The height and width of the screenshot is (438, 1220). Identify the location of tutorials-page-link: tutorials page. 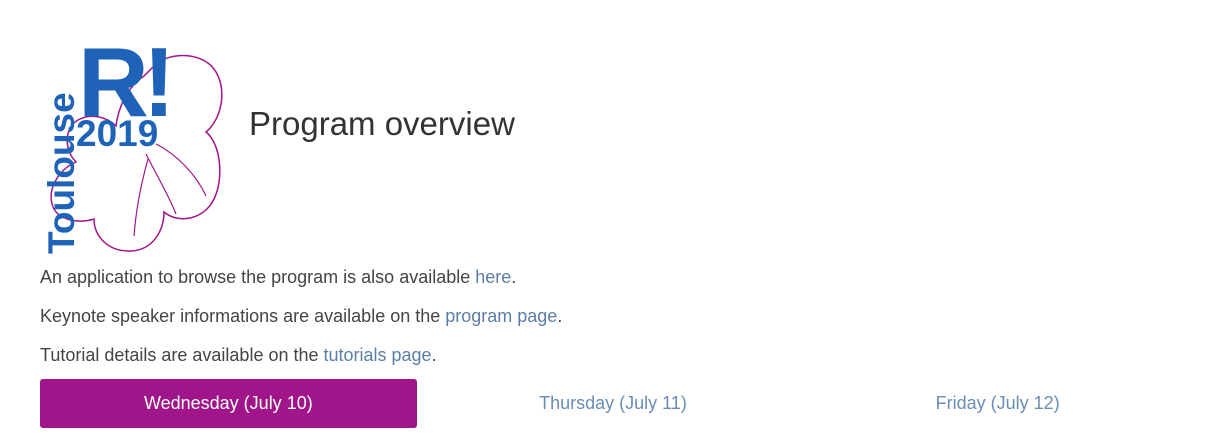
(378, 355).